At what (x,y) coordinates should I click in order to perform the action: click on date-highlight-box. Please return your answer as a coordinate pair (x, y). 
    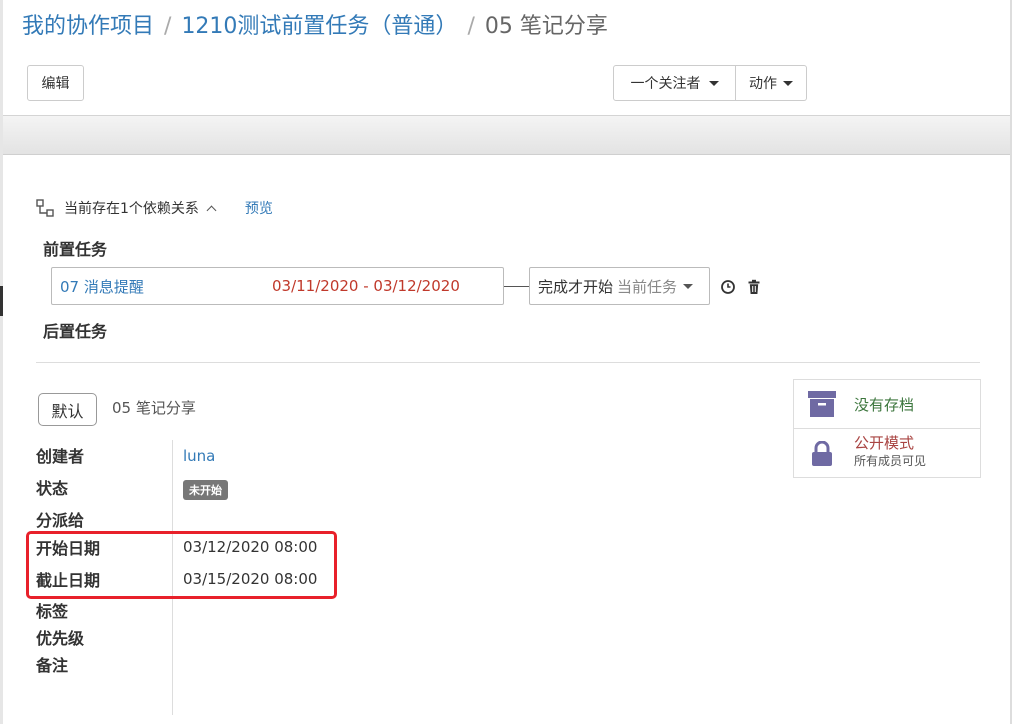
    Looking at the image, I should click on (181, 565).